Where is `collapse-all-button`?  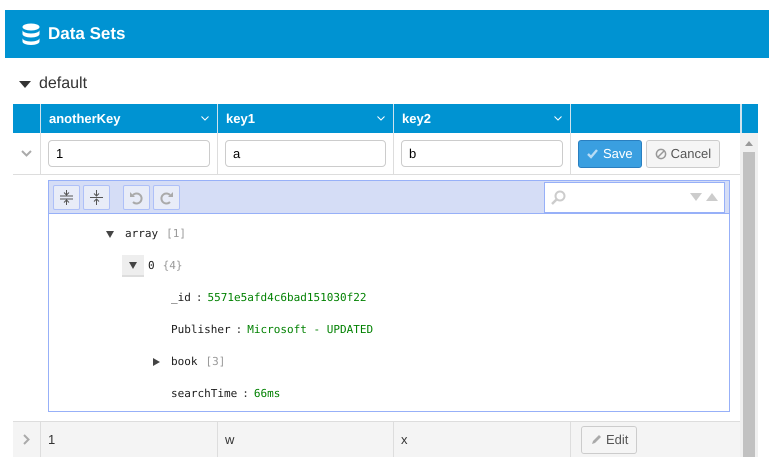
collapse-all-button is located at coordinates (96, 197).